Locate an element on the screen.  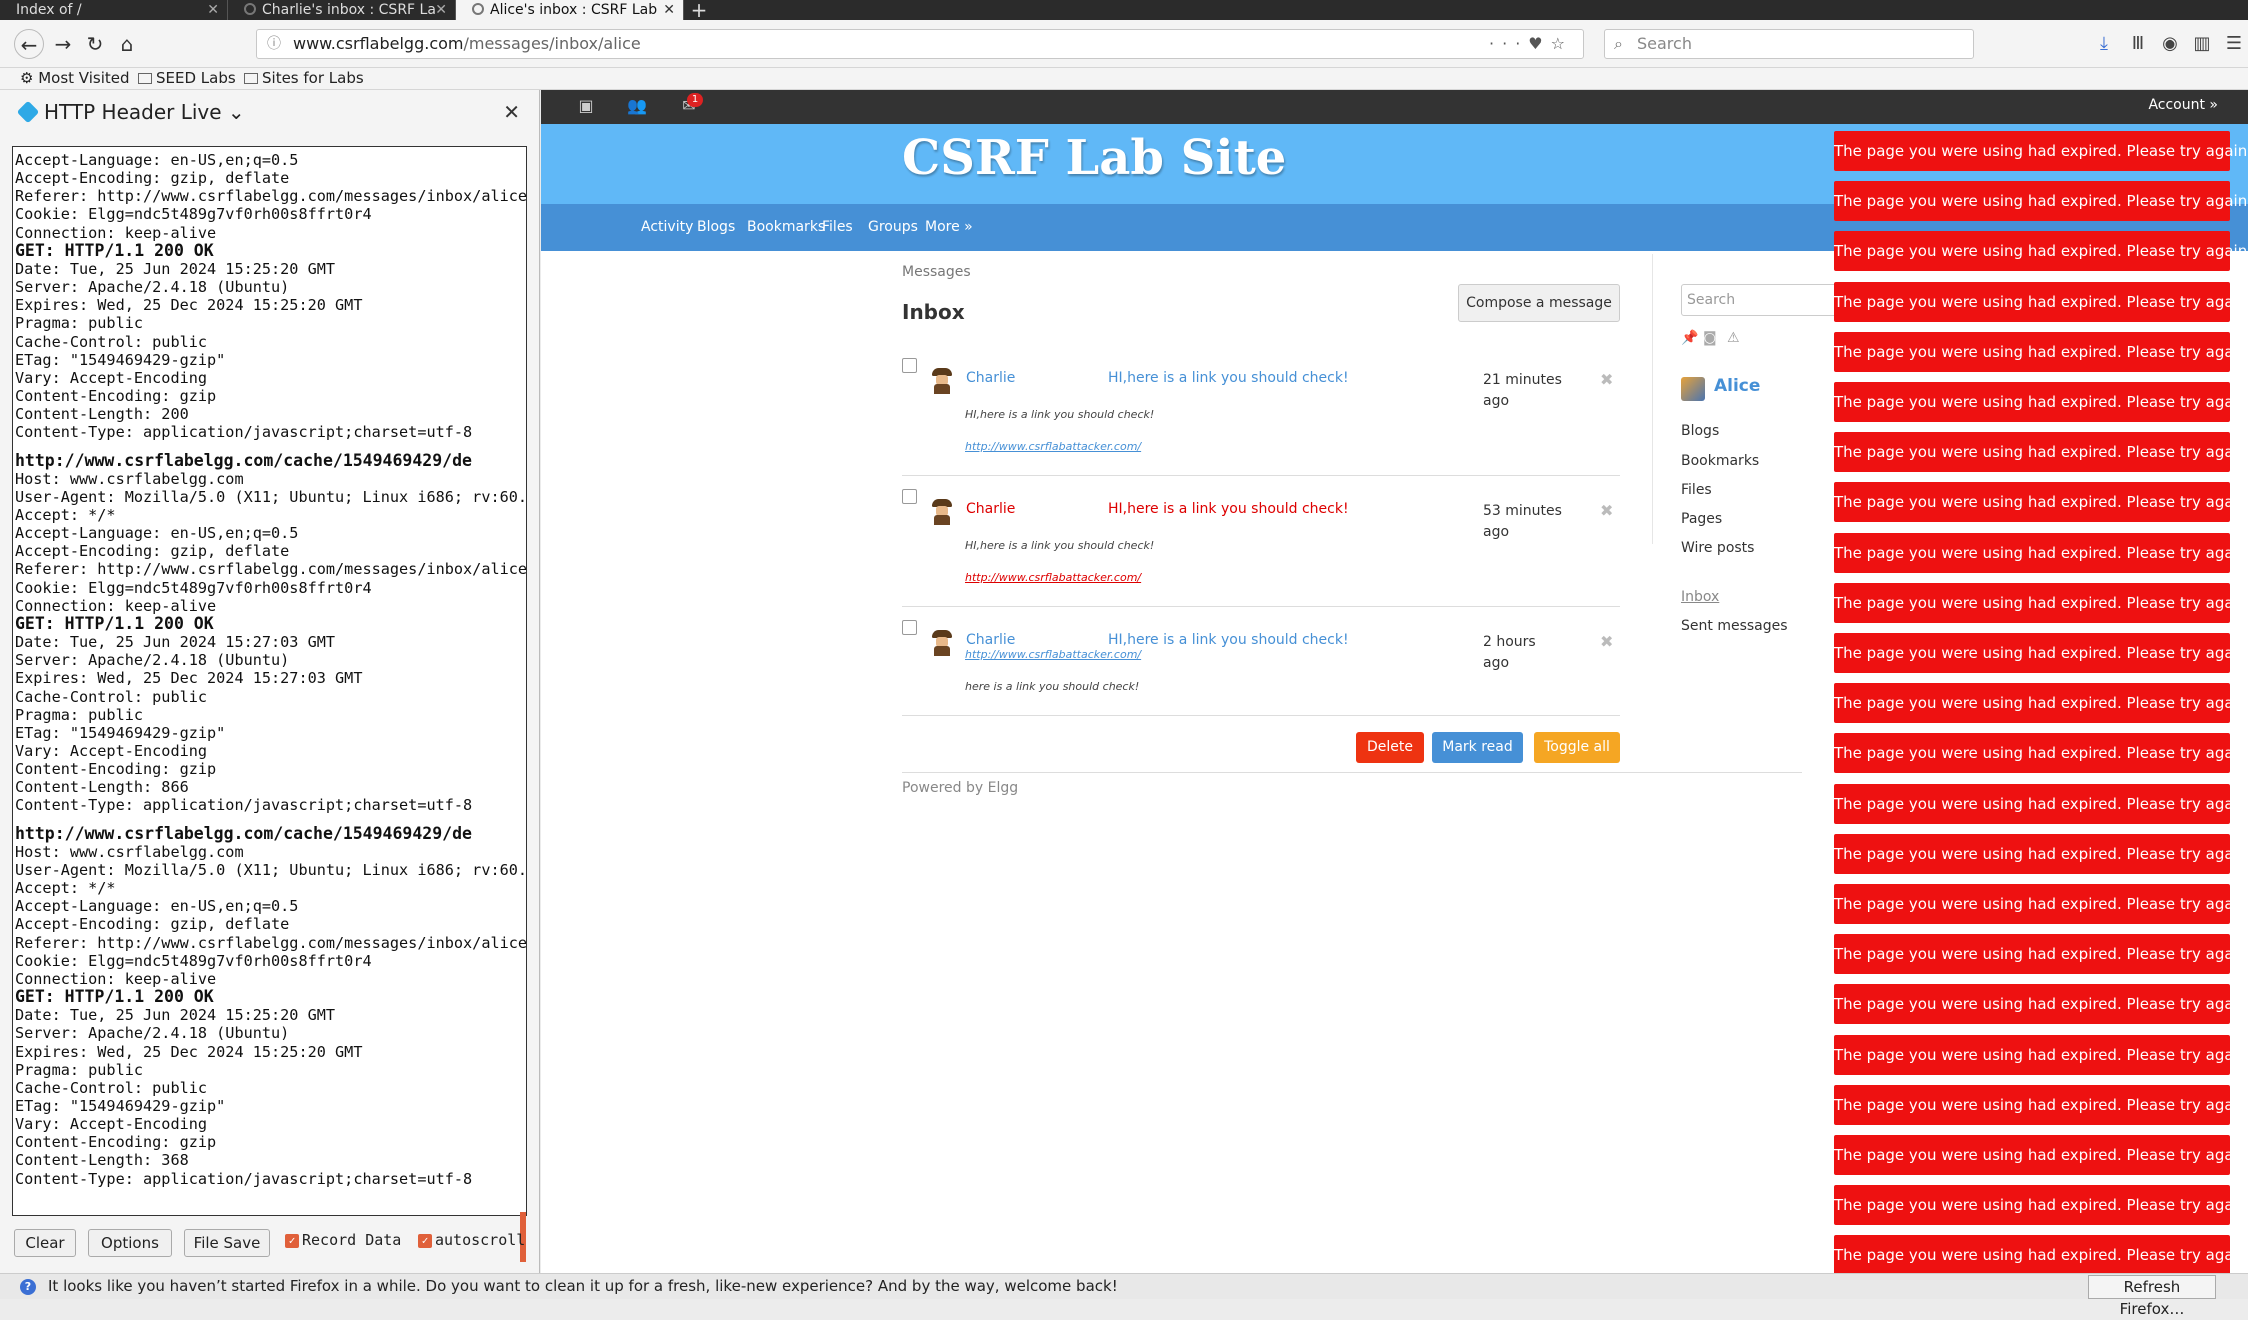
menu-more: More » is located at coordinates (949, 227).